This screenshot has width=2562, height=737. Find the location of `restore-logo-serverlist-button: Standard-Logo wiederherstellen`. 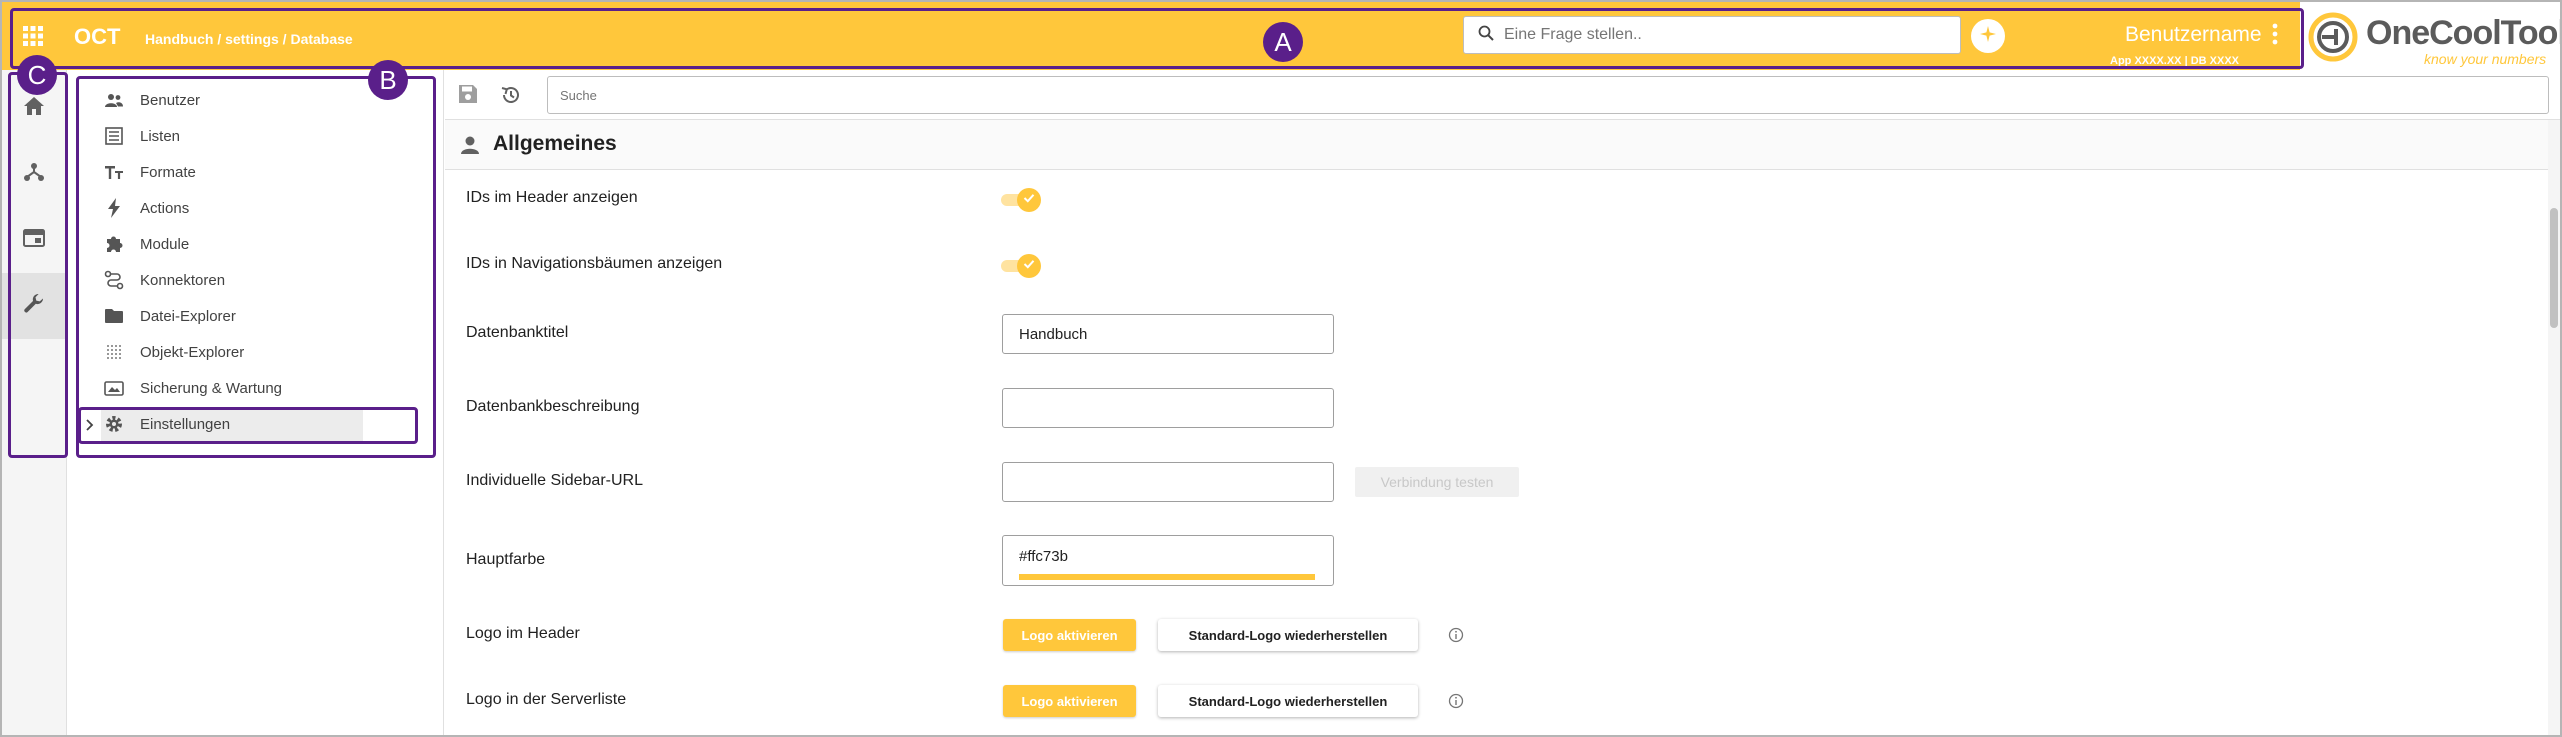

restore-logo-serverlist-button: Standard-Logo wiederherstellen is located at coordinates (1288, 701).